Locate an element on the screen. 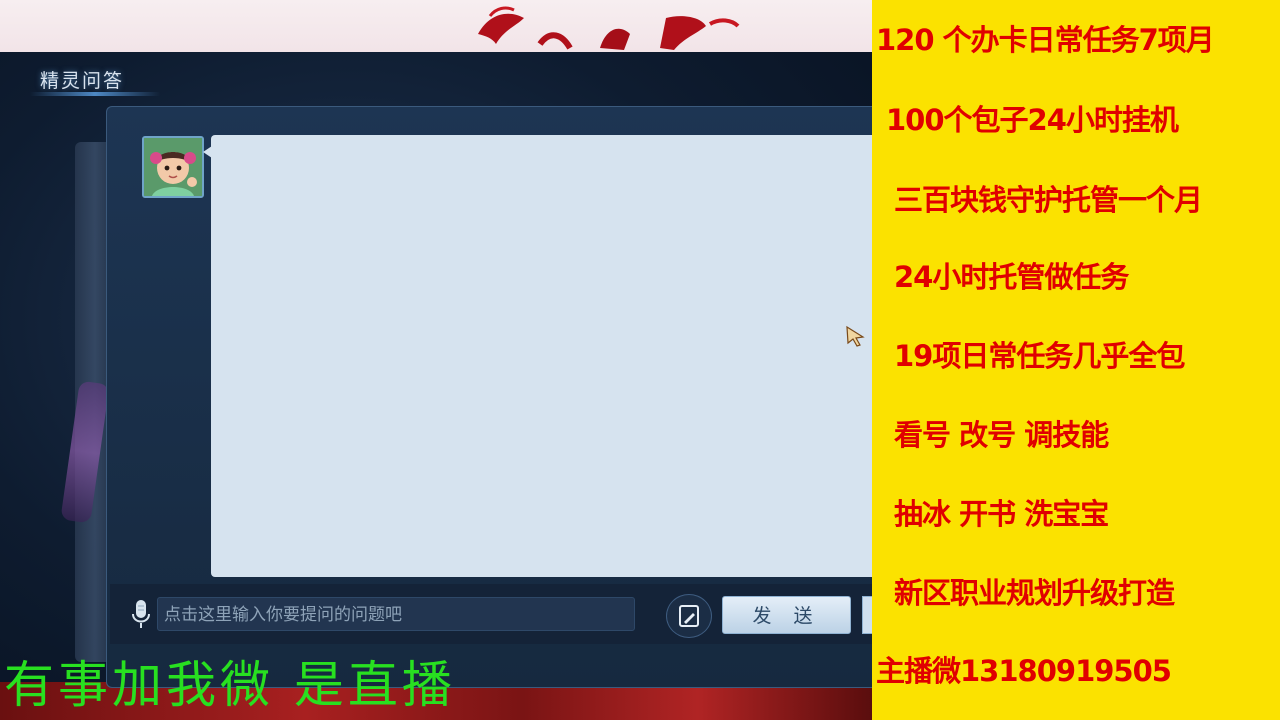 This screenshot has width=1280, height=720. game-logo is located at coordinates (609, 28).